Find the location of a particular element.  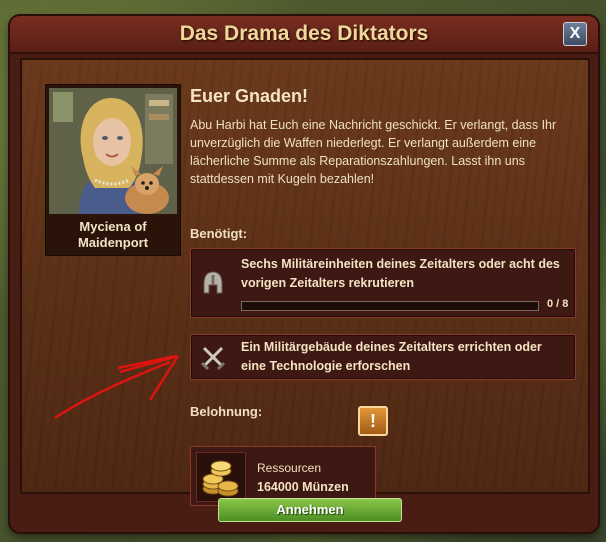

reward-label: Belohnung: is located at coordinates (226, 411).